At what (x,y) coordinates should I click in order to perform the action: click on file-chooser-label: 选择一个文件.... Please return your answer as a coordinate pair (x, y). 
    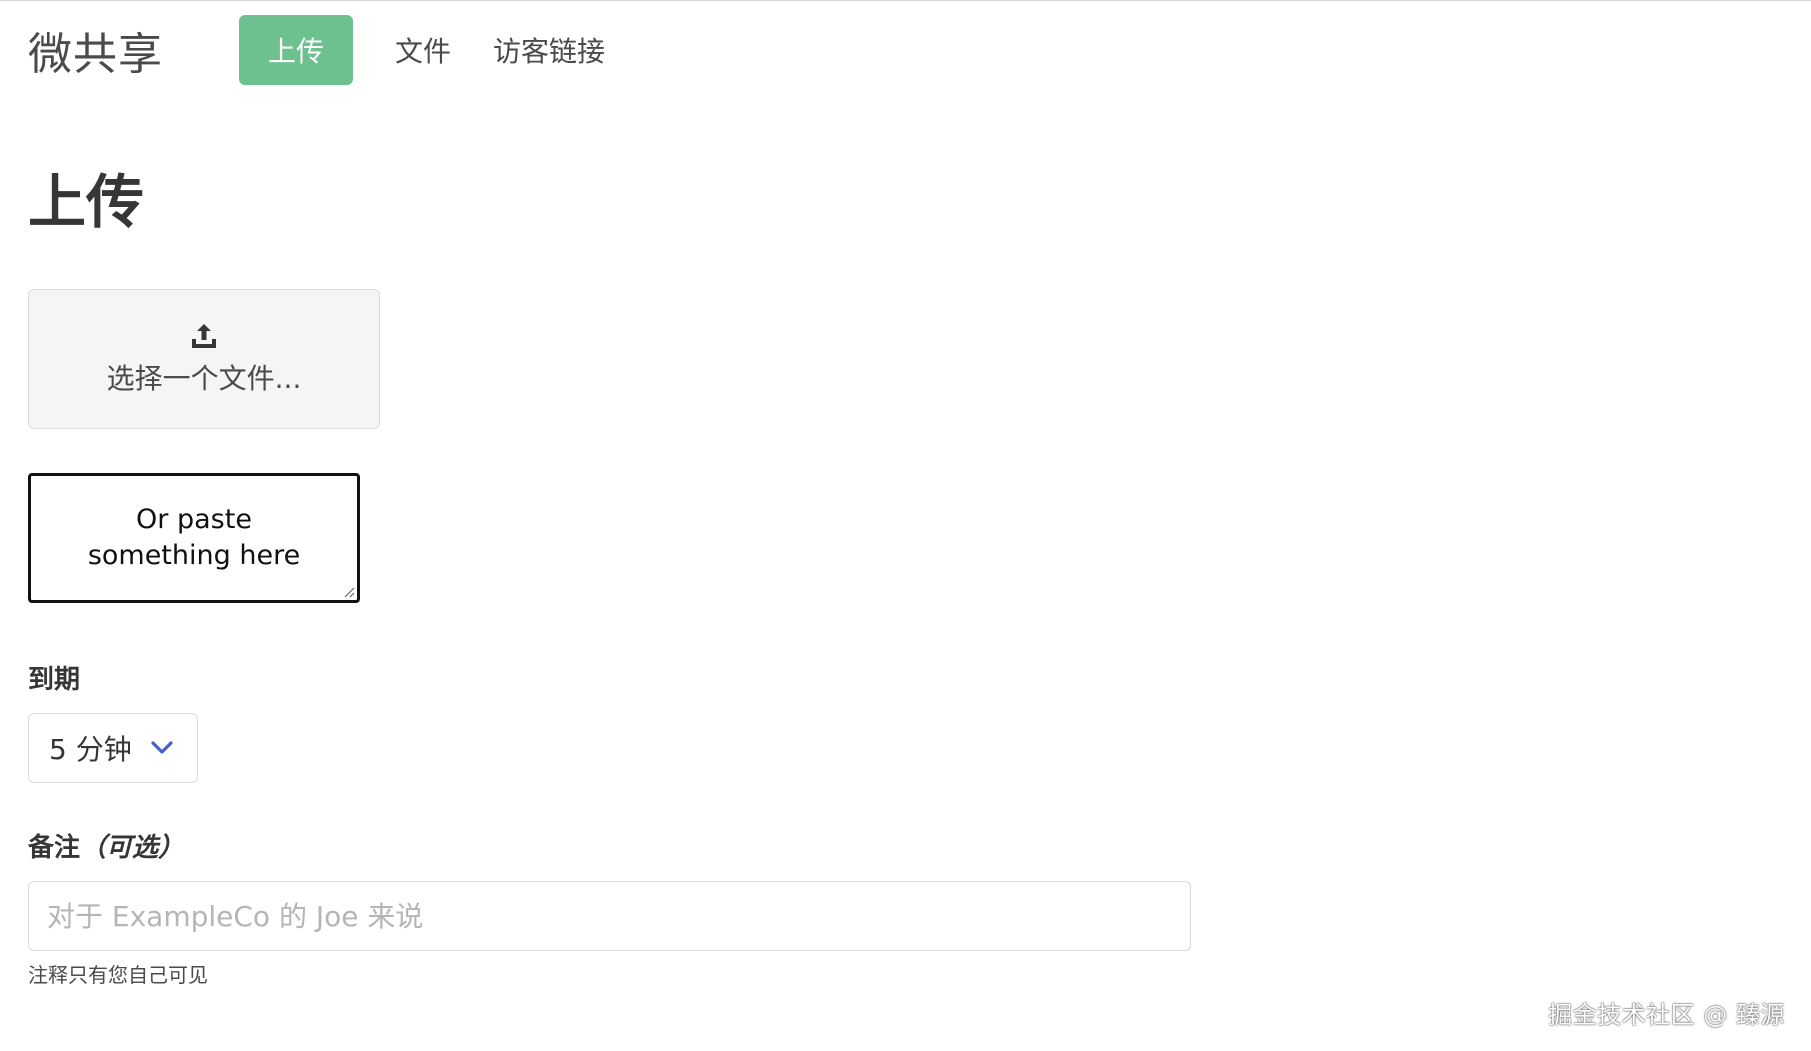
    Looking at the image, I should click on (204, 378).